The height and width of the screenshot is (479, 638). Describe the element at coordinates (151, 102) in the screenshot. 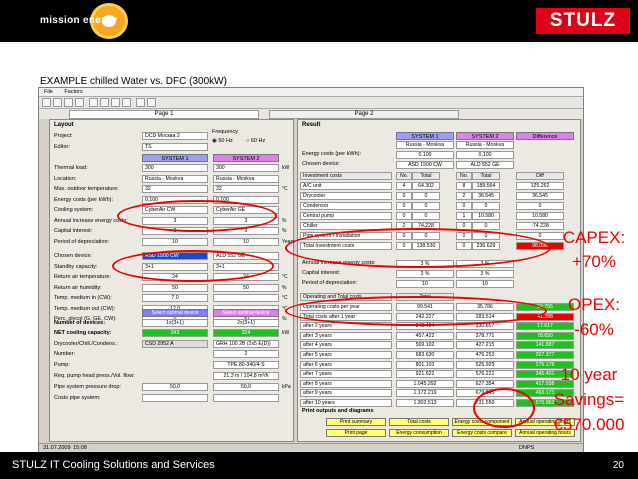

I see `delete-record-icon` at that location.